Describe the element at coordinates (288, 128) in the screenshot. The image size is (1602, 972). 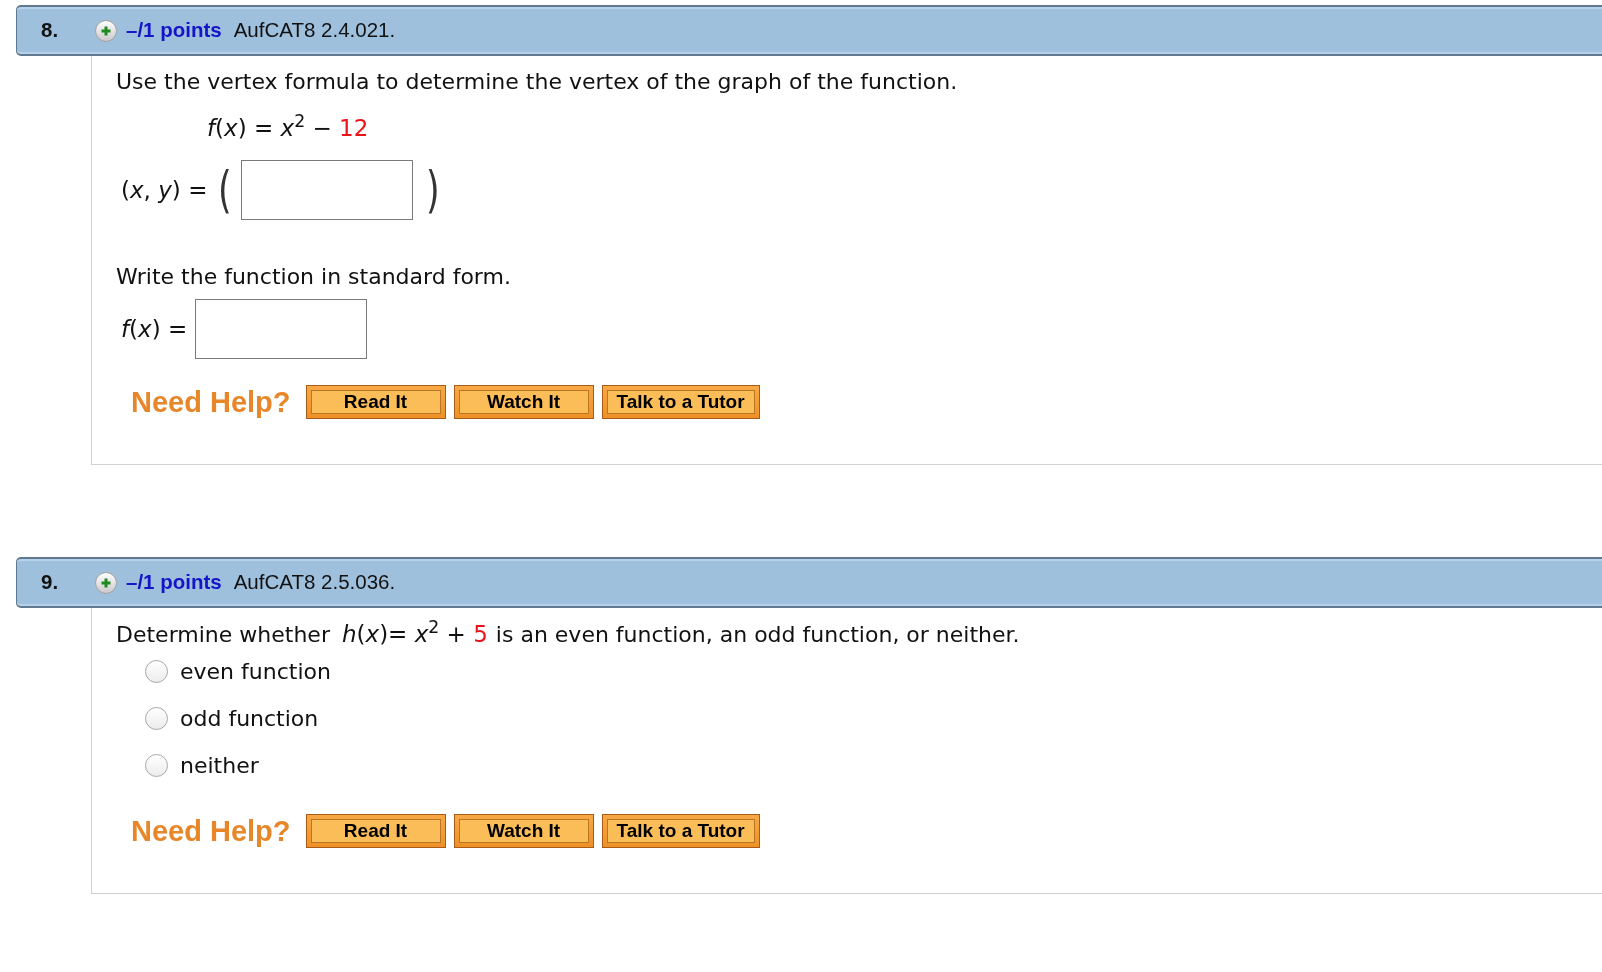
I see `formula: f(x) = x$^{2}$ − 12` at that location.